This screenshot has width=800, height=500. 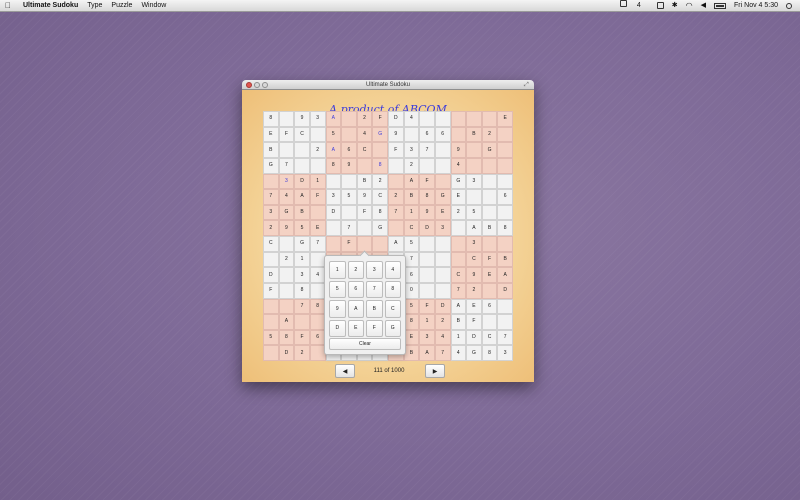 I want to click on pad-key: E, so click(x=355, y=328).